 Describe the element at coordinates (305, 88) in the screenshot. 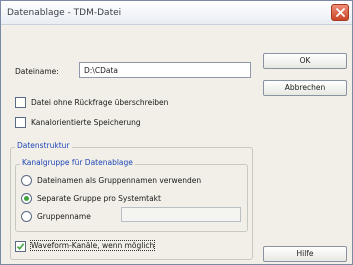

I see `cancel-button: Abbrechen` at that location.